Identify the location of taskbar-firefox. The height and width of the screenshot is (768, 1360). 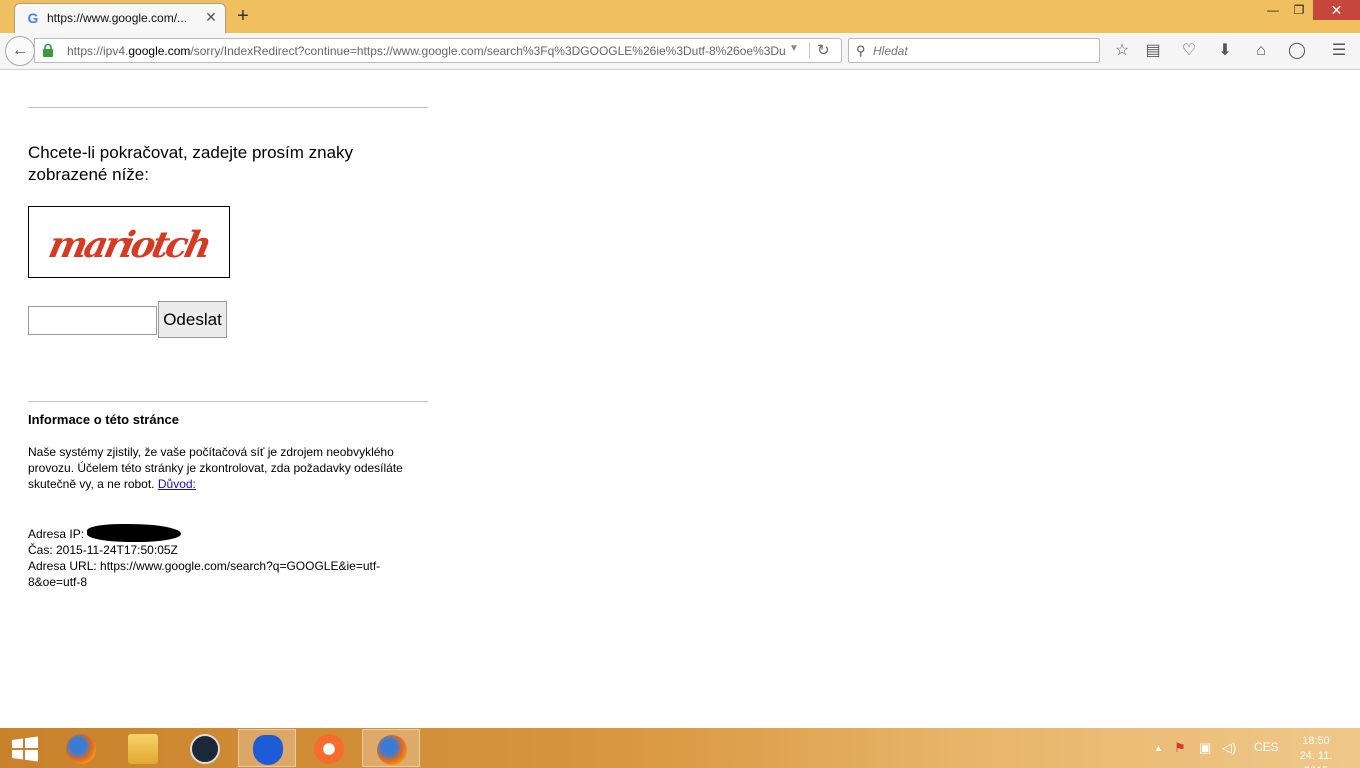
(81, 748).